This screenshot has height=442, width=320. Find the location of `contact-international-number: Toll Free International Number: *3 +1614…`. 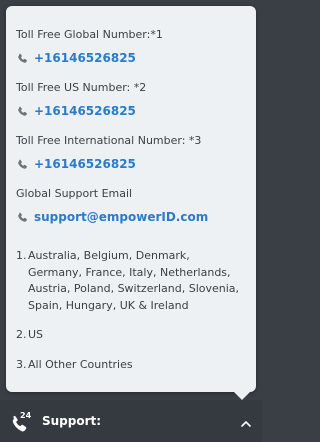

contact-international-number: Toll Free International Number: *3 +1614… is located at coordinates (131, 152).